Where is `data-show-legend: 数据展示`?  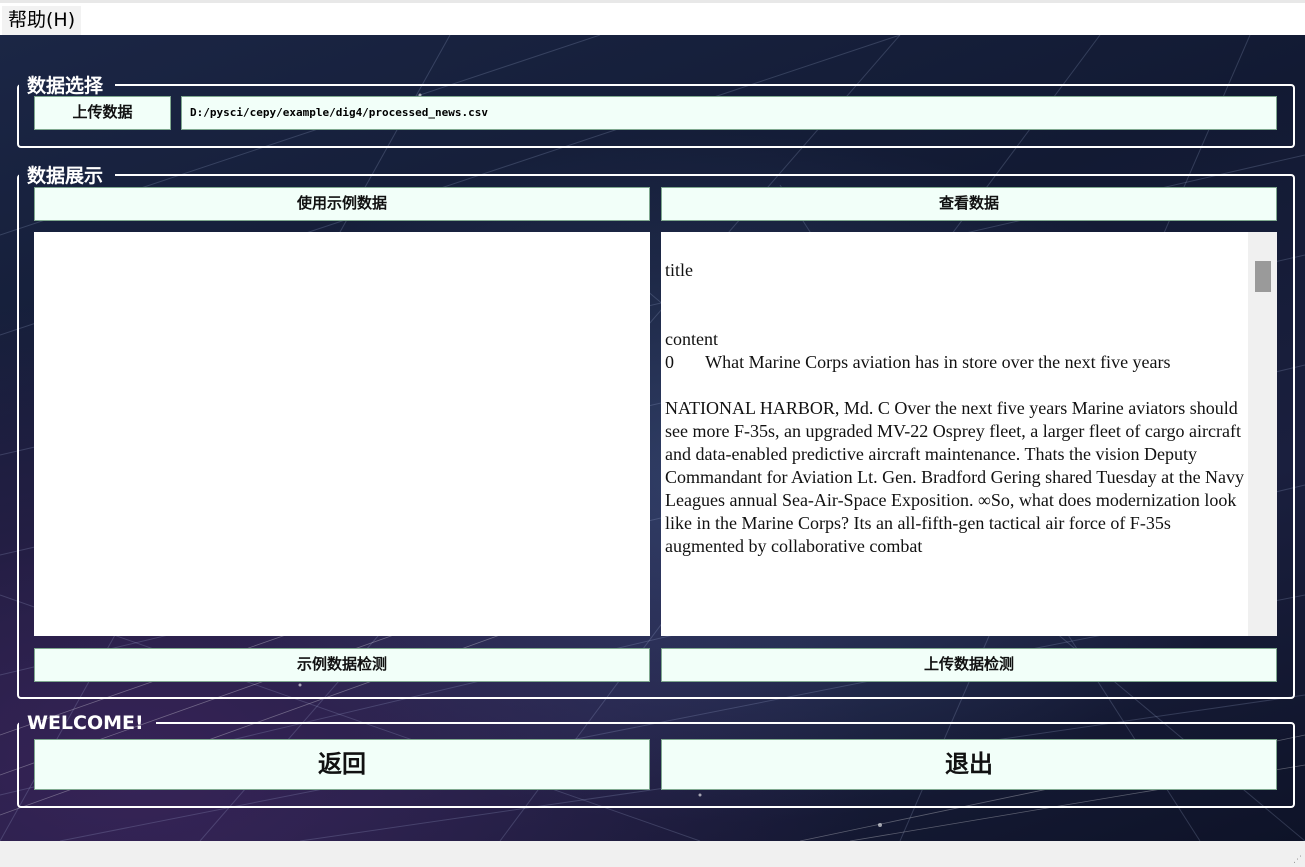
data-show-legend: 数据展示 is located at coordinates (65, 176).